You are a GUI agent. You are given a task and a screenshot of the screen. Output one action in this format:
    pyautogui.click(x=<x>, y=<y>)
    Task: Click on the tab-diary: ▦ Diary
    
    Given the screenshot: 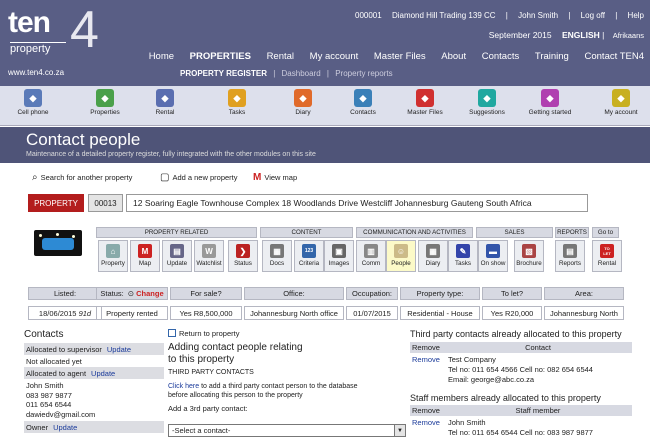 What is the action you would take?
    pyautogui.click(x=433, y=256)
    